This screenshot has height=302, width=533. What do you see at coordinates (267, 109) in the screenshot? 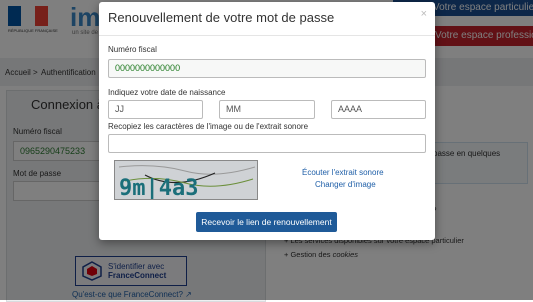
I see `dob-month-input: MM` at bounding box center [267, 109].